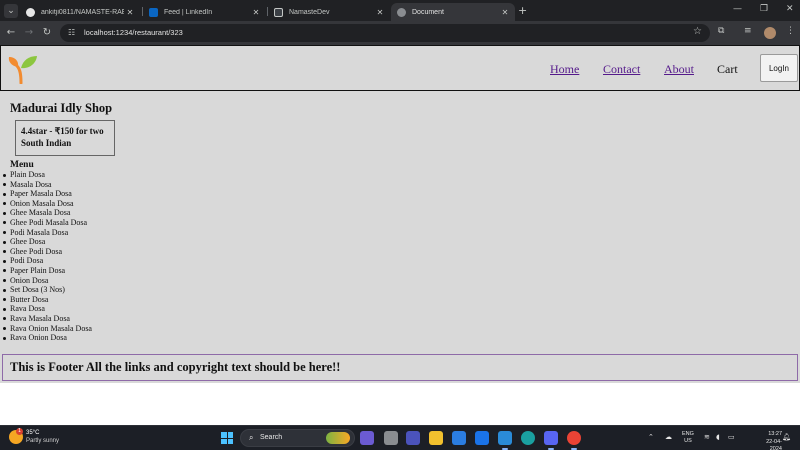 Image resolution: width=800 pixels, height=450 pixels. I want to click on url-text: localhost:1234/restaurant/323, so click(133, 33).